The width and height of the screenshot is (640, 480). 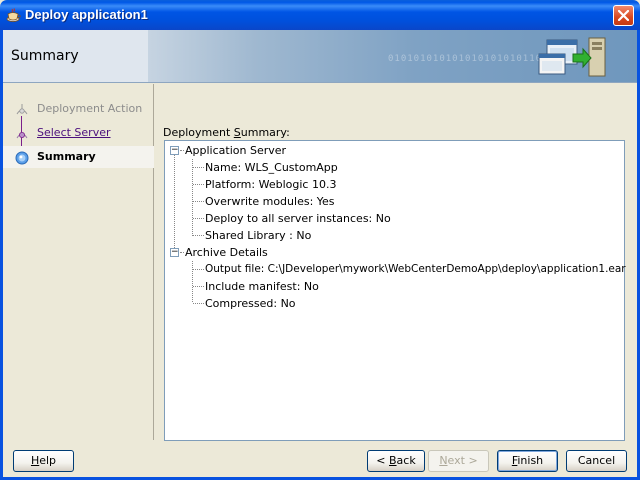 What do you see at coordinates (74, 132) in the screenshot?
I see `nav-item-label: Select Server` at bounding box center [74, 132].